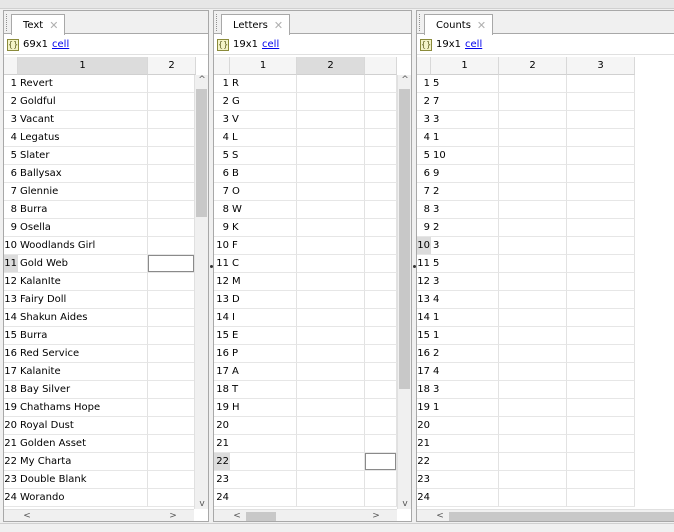 The height and width of the screenshot is (532, 674). Describe the element at coordinates (312, 444) in the screenshot. I see `table-row: 21` at that location.